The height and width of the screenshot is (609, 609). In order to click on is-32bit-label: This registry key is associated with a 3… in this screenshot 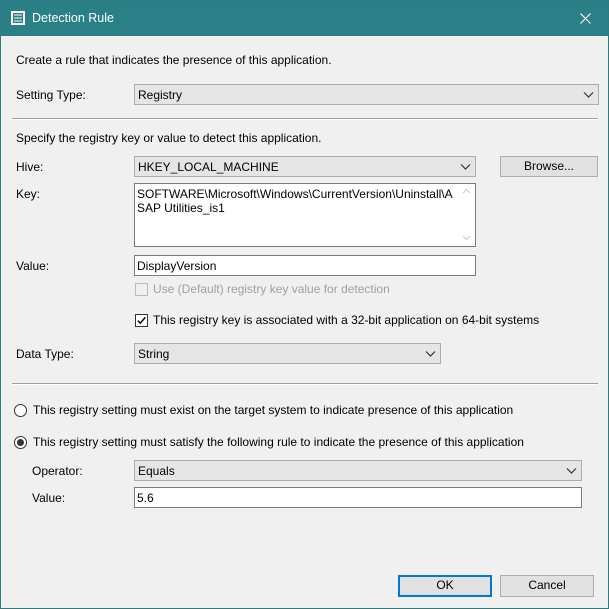, I will do `click(346, 320)`.